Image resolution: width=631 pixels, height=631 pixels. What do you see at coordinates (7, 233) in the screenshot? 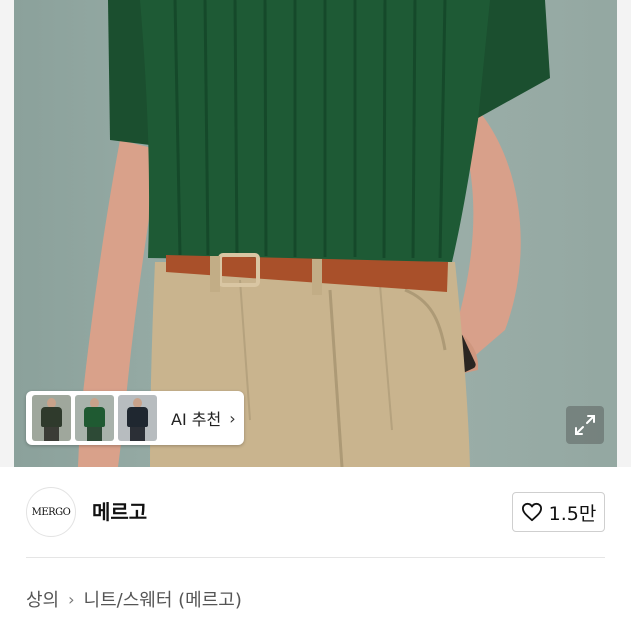
I see `image-edge-left` at bounding box center [7, 233].